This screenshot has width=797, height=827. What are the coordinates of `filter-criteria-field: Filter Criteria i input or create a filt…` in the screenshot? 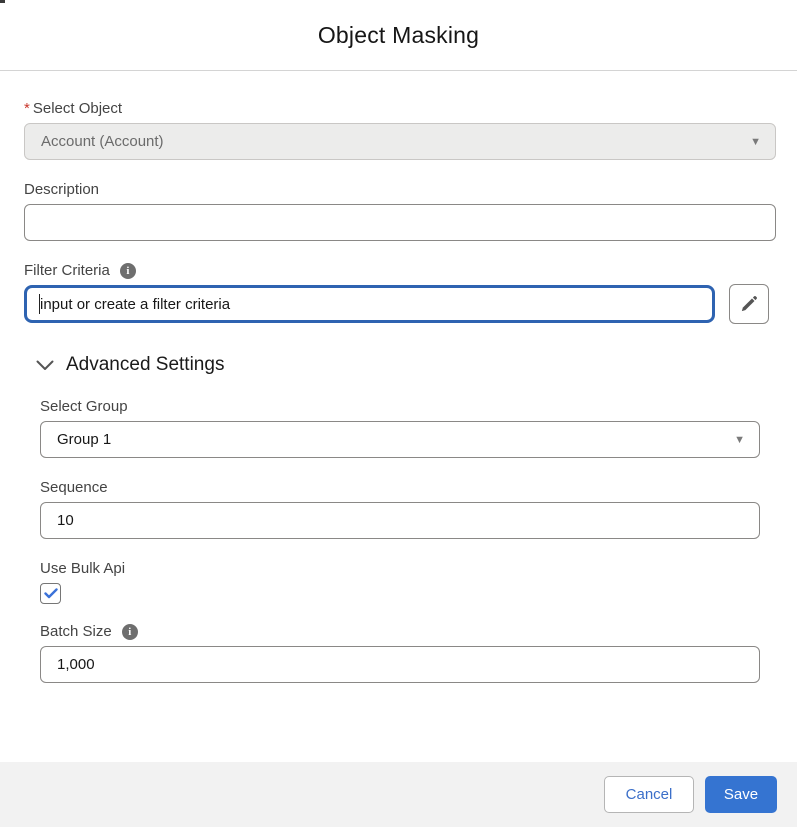 It's located at (400, 293).